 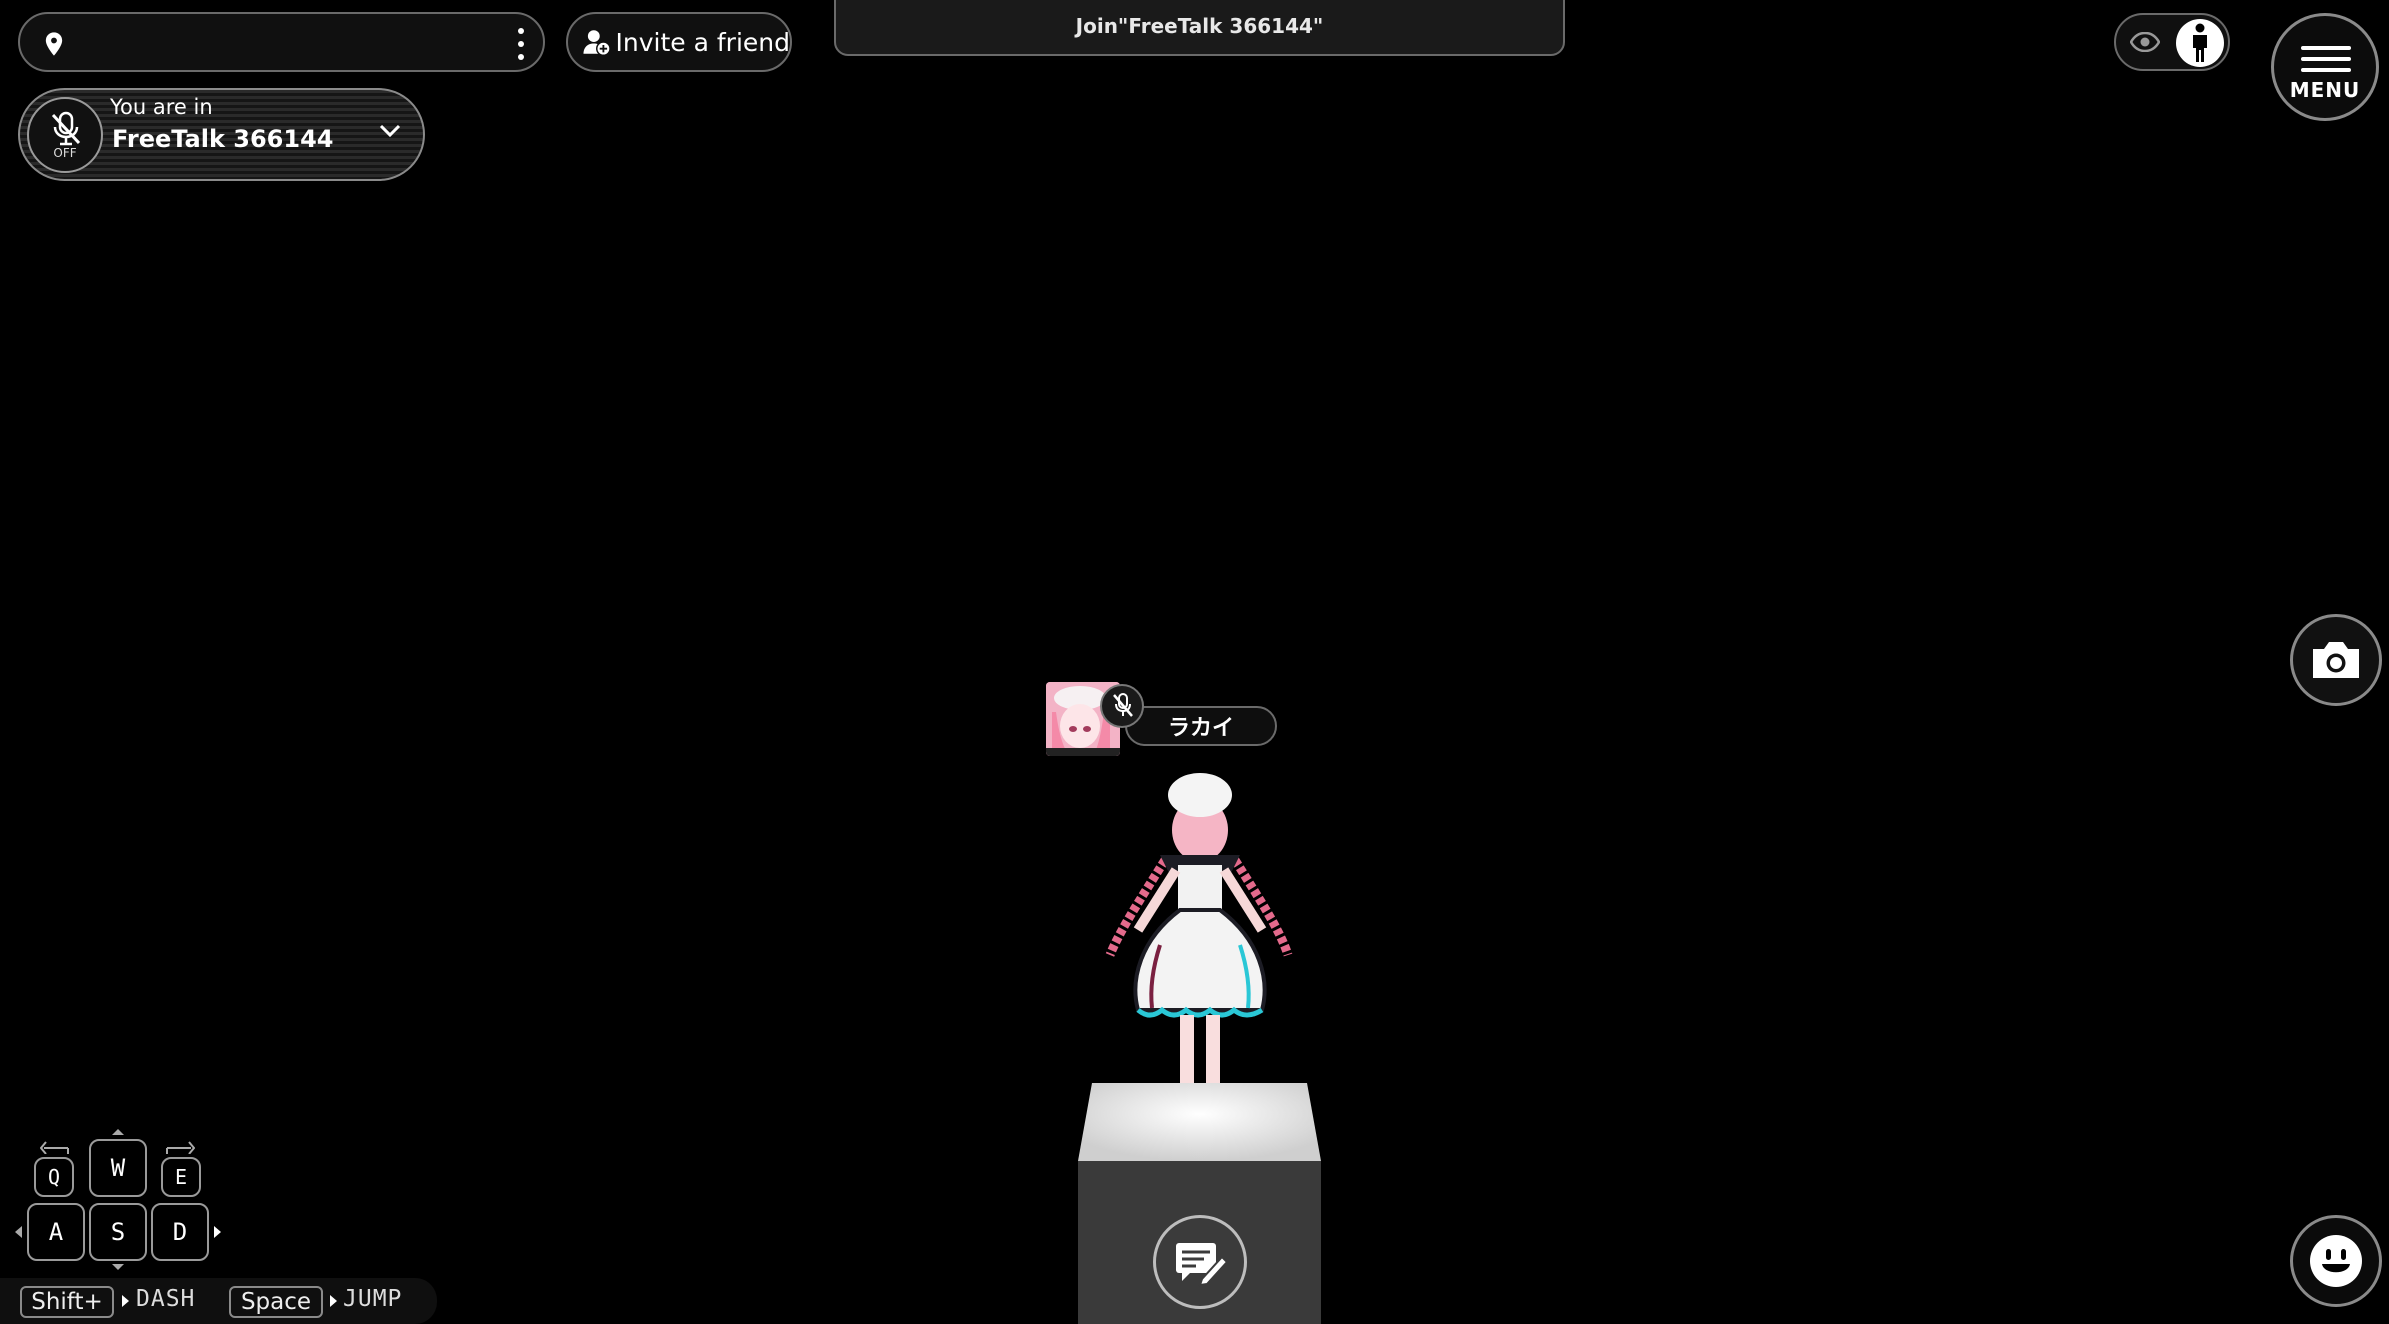 I want to click on emoji-face-icon, so click(x=2336, y=1261).